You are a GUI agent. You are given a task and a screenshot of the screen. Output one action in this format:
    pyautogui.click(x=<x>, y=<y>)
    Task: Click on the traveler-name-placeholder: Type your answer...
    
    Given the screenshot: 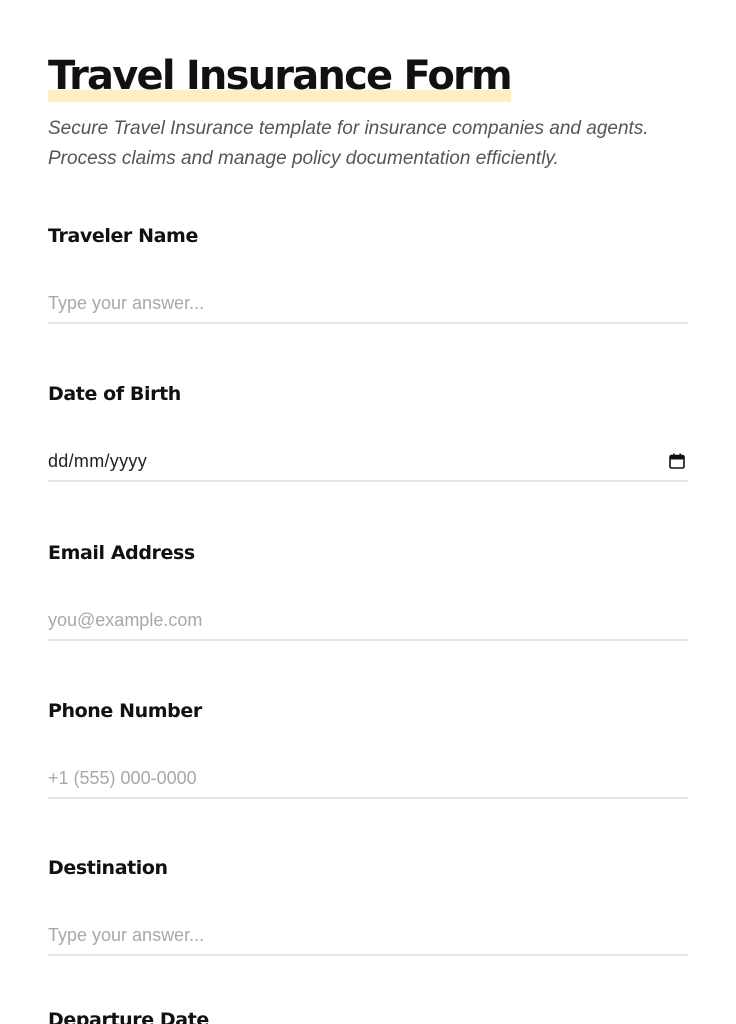 What is the action you would take?
    pyautogui.click(x=126, y=302)
    